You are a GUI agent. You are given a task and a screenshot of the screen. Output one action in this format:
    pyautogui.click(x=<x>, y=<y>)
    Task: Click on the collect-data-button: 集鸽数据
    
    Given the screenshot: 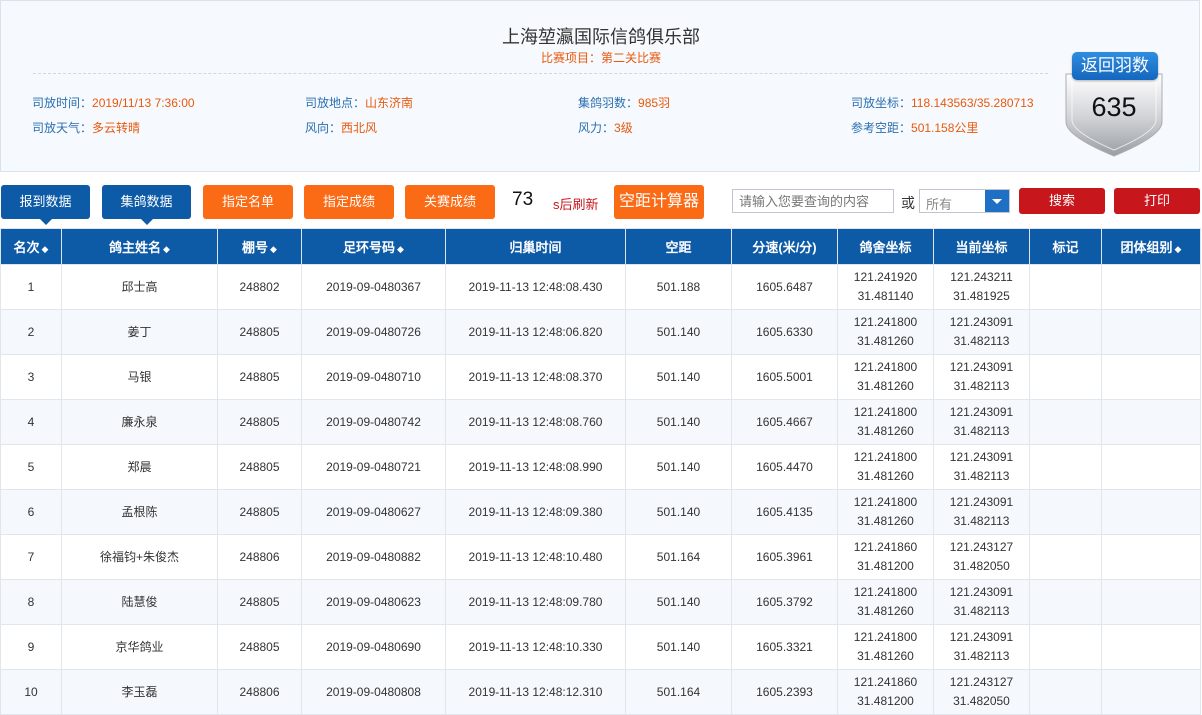 What is the action you would take?
    pyautogui.click(x=146, y=205)
    